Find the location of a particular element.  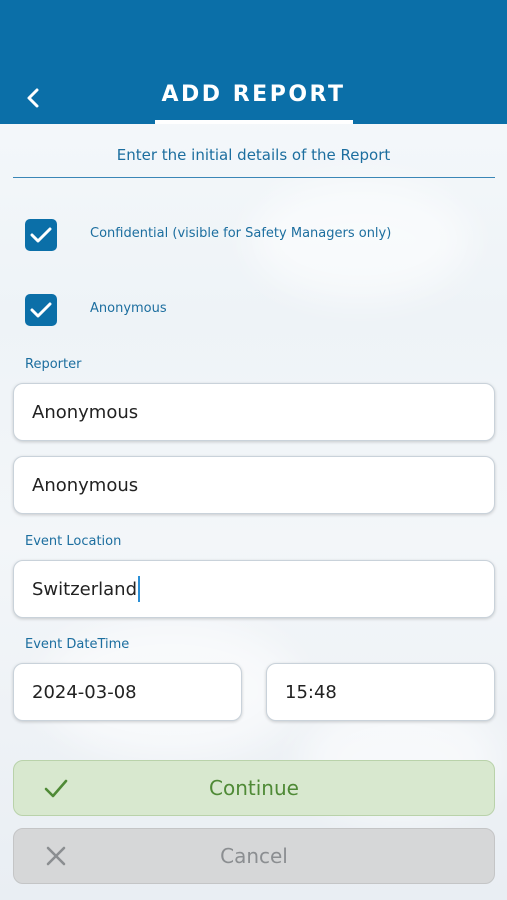

anonymous-checkbox is located at coordinates (41, 310).